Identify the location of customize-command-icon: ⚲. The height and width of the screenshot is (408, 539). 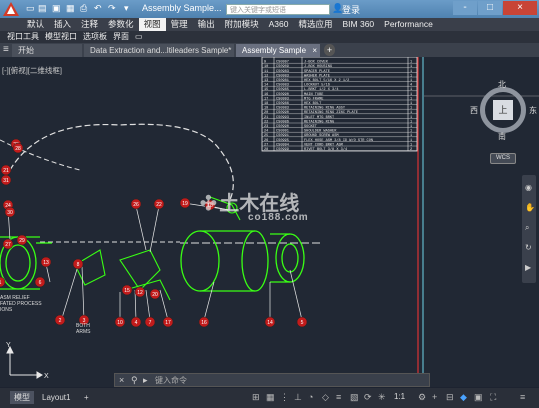
(134, 380).